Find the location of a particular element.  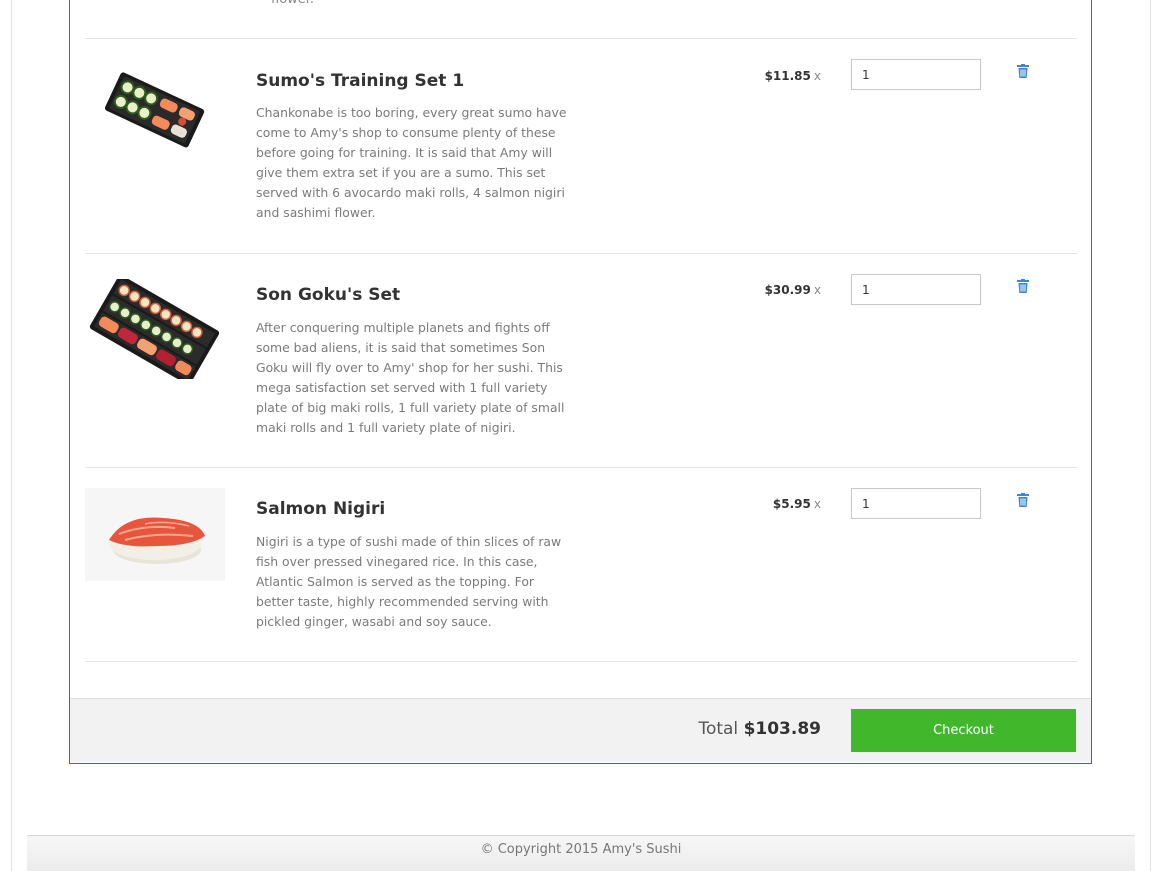

item-title: Salmon Nigiri is located at coordinates (321, 509).